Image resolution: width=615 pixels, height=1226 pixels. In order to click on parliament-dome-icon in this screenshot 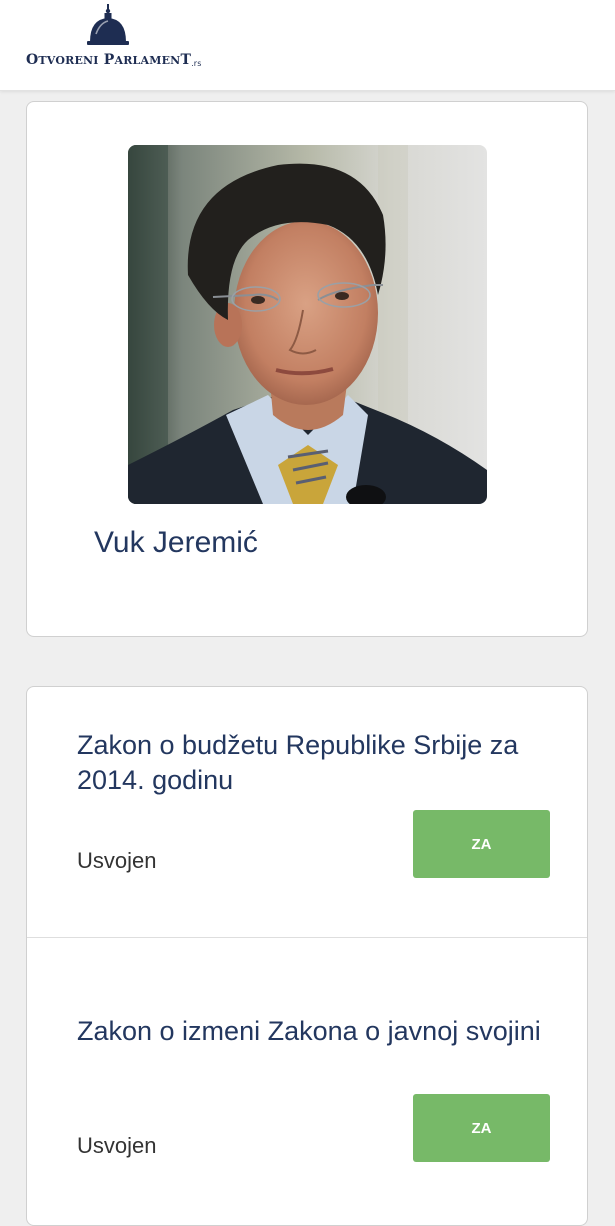, I will do `click(108, 24)`.